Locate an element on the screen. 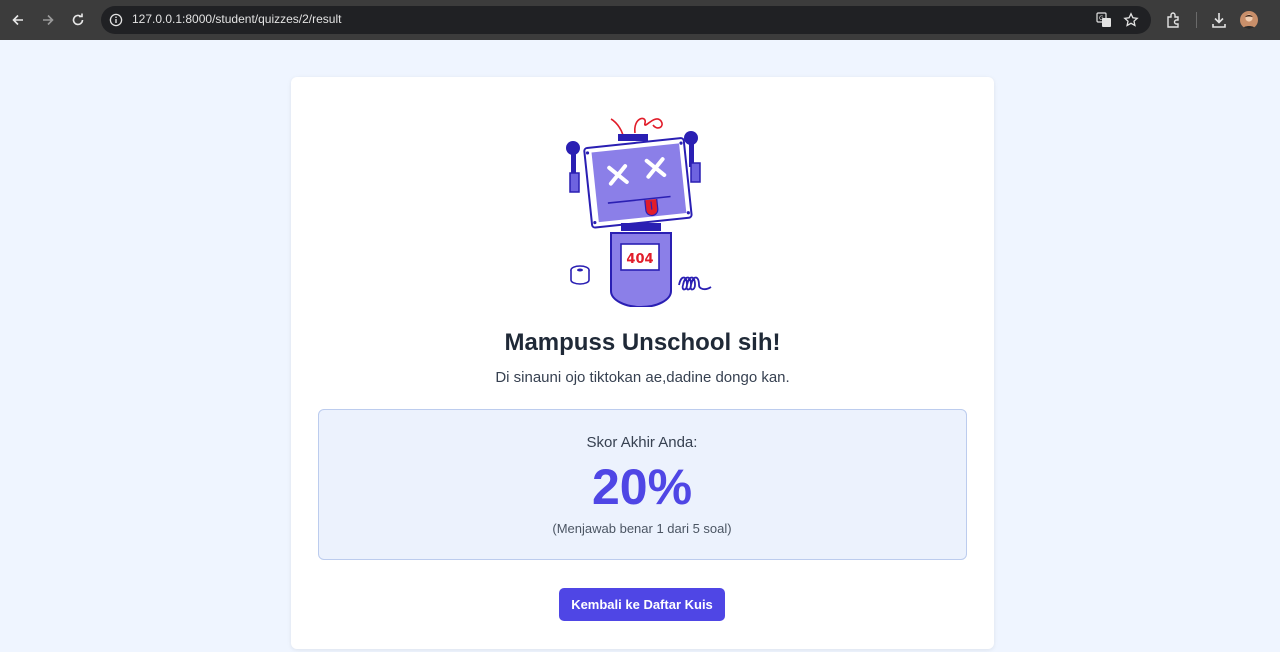  profile-avatar is located at coordinates (1249, 20).